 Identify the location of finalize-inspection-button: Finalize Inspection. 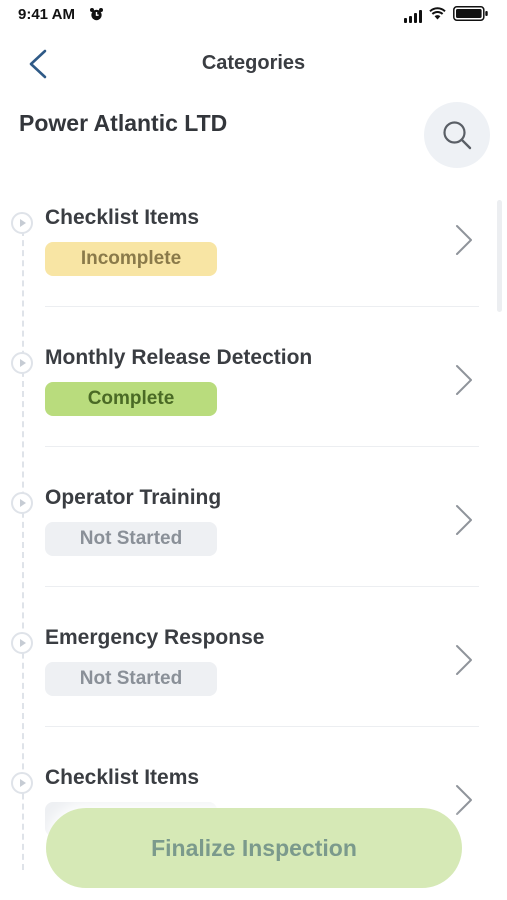
(254, 848).